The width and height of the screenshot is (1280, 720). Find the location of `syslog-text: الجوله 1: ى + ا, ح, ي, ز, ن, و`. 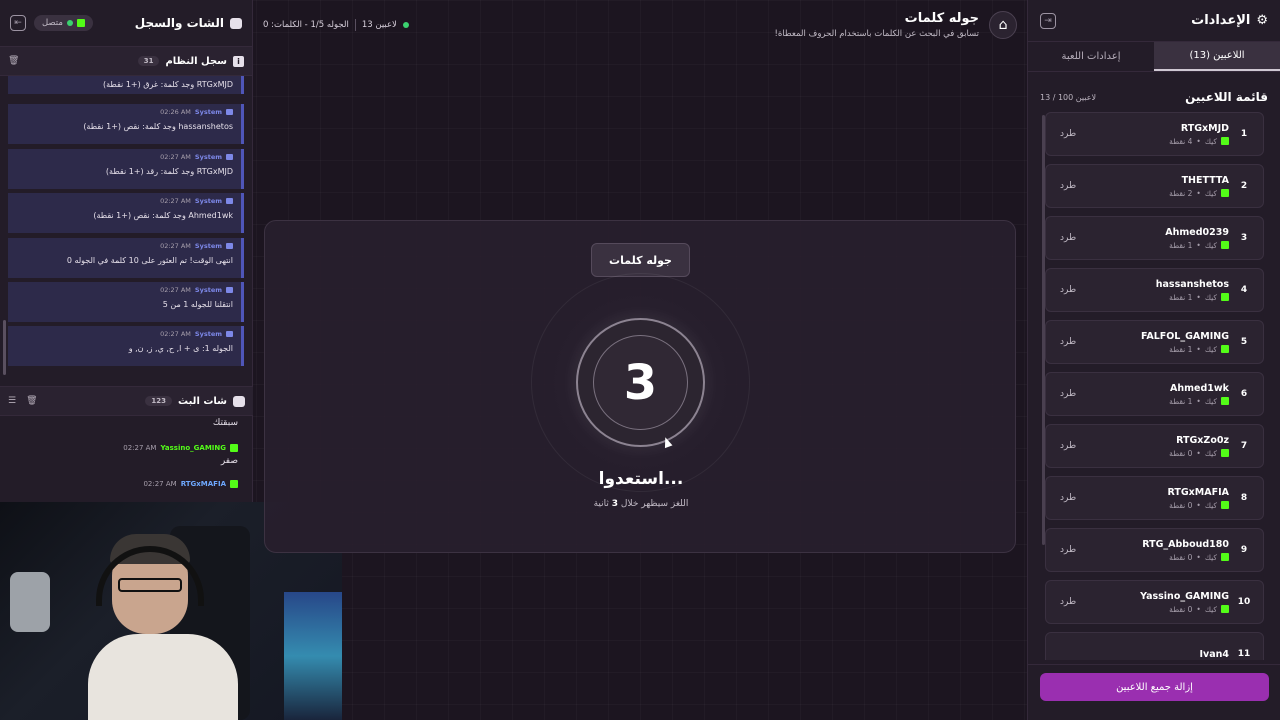

syslog-text: الجوله 1: ى + ا, ح, ي, ز, ن, و is located at coordinates (180, 348).